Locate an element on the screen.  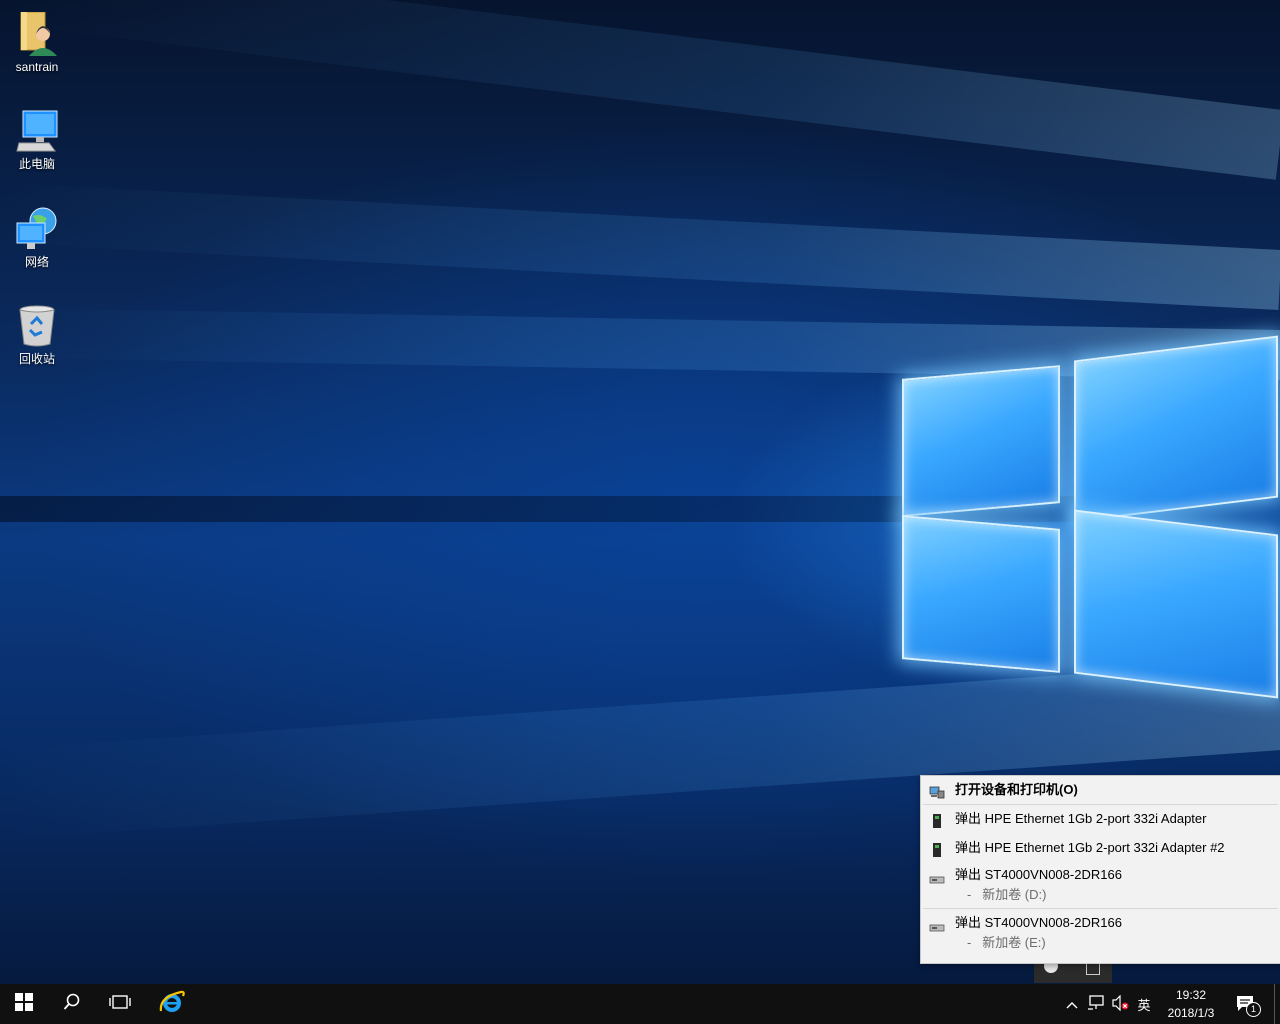
volume-muted-icon is located at coordinates (1120, 1004).